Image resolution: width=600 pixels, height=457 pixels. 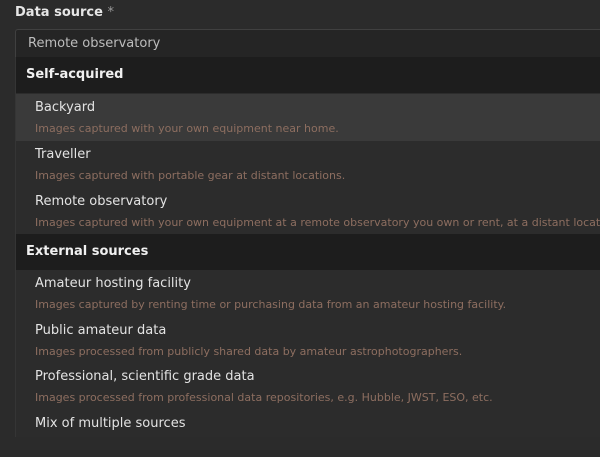 What do you see at coordinates (59, 12) in the screenshot?
I see `data-source-label-text: Data source` at bounding box center [59, 12].